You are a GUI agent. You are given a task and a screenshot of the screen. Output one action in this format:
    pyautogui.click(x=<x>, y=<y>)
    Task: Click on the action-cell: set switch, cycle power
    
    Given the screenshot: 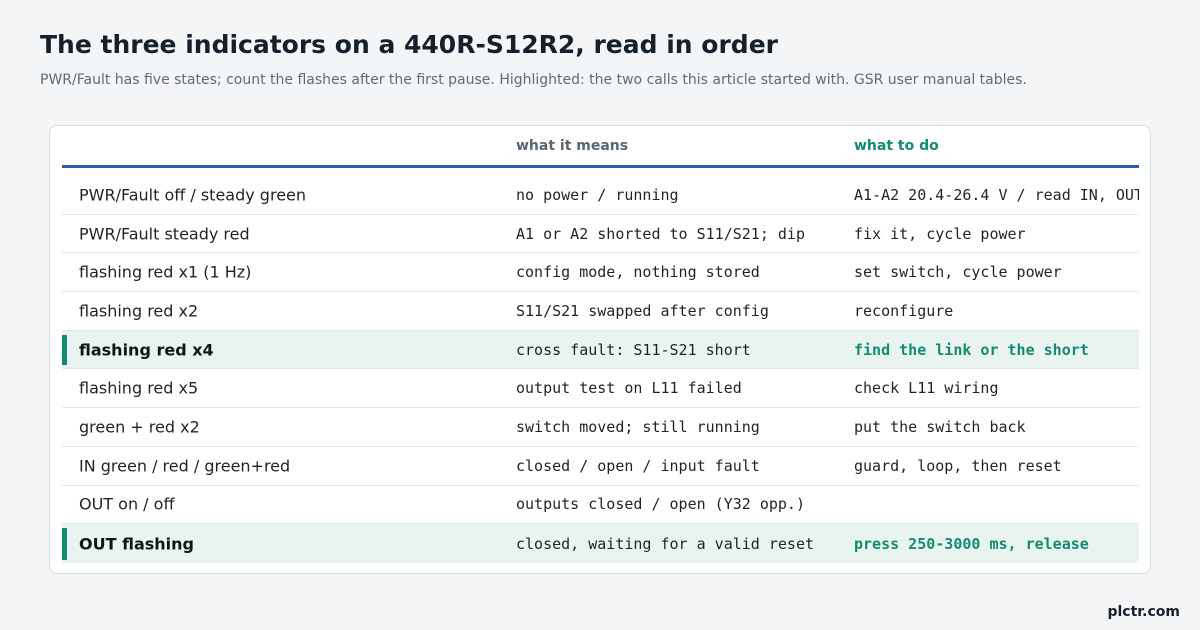 What is the action you would take?
    pyautogui.click(x=958, y=272)
    